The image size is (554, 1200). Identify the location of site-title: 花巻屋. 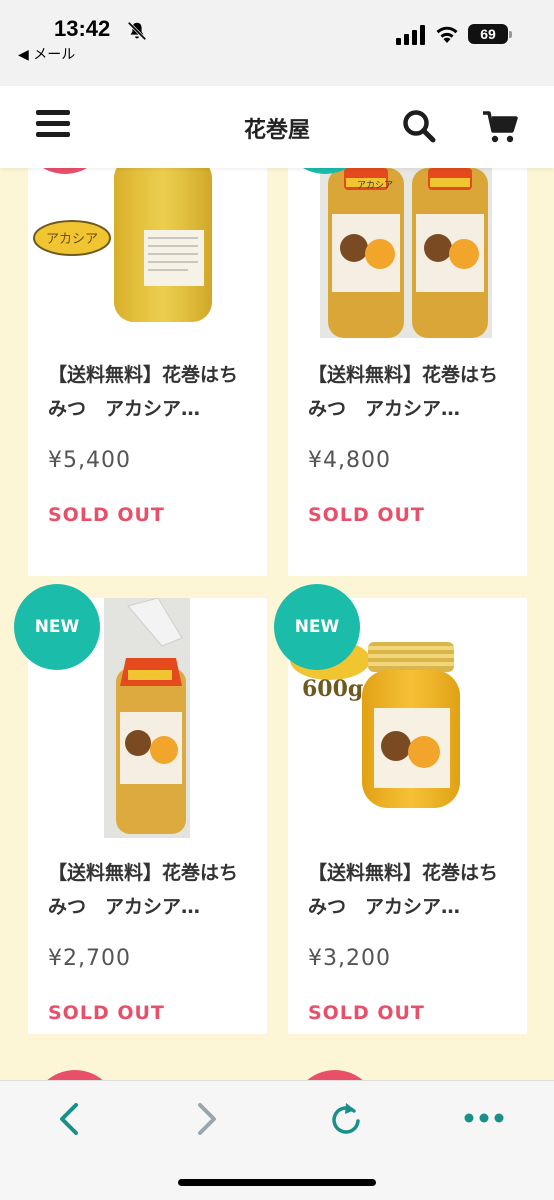
(277, 128).